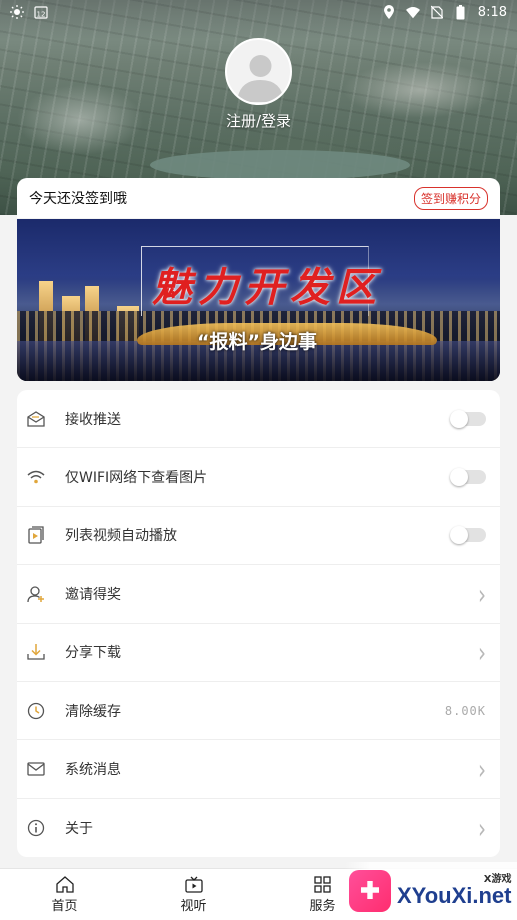  What do you see at coordinates (450, 198) in the screenshot?
I see `signin-button: 签到赚积分` at bounding box center [450, 198].